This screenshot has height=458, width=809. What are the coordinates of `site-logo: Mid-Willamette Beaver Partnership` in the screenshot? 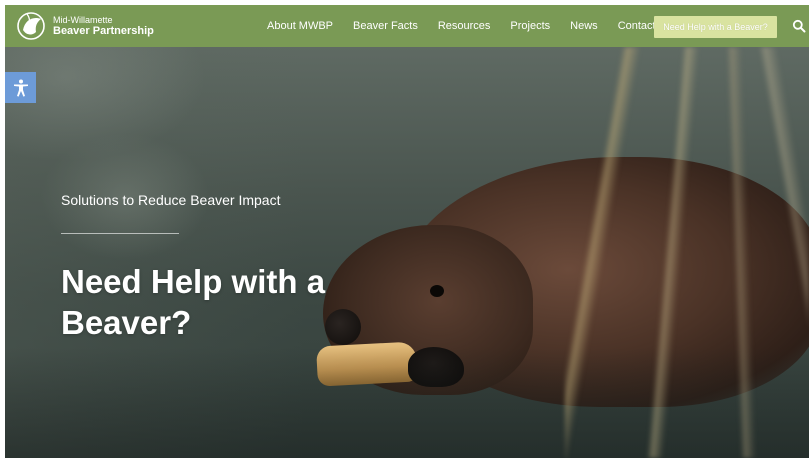 It's located at (85, 26).